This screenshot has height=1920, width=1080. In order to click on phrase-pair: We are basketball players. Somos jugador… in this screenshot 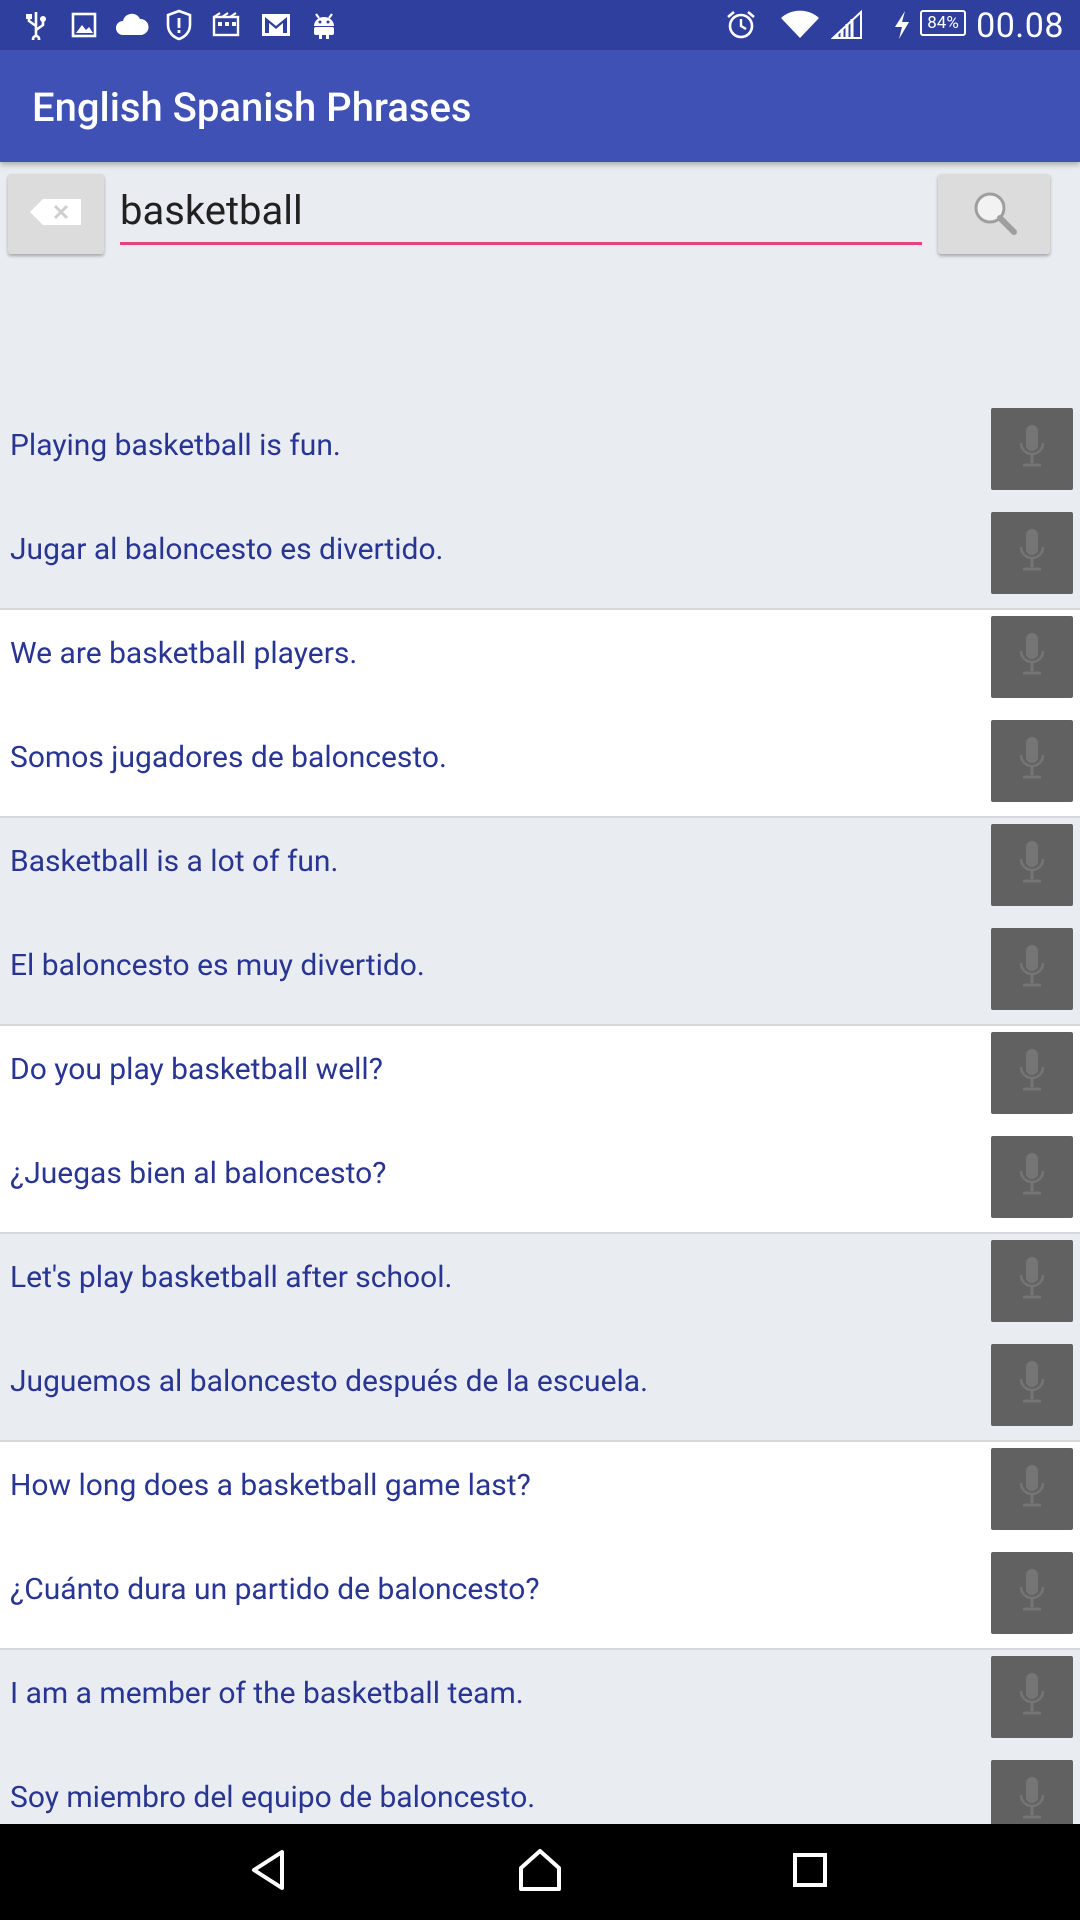, I will do `click(540, 714)`.